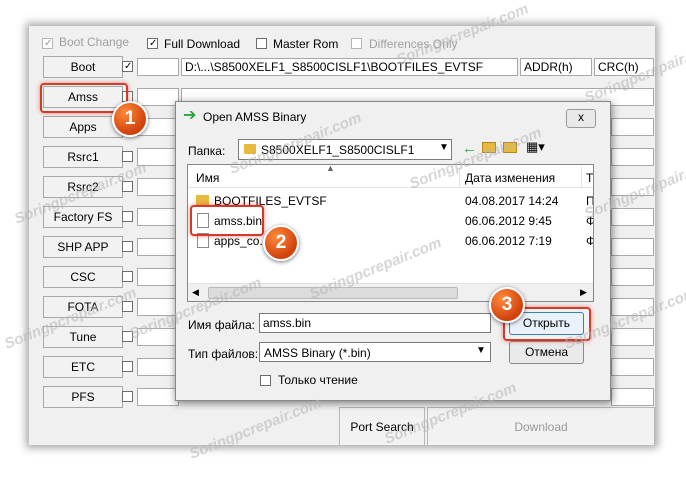  What do you see at coordinates (624, 67) in the screenshot?
I see `crc-column-header: CRC(h)` at bounding box center [624, 67].